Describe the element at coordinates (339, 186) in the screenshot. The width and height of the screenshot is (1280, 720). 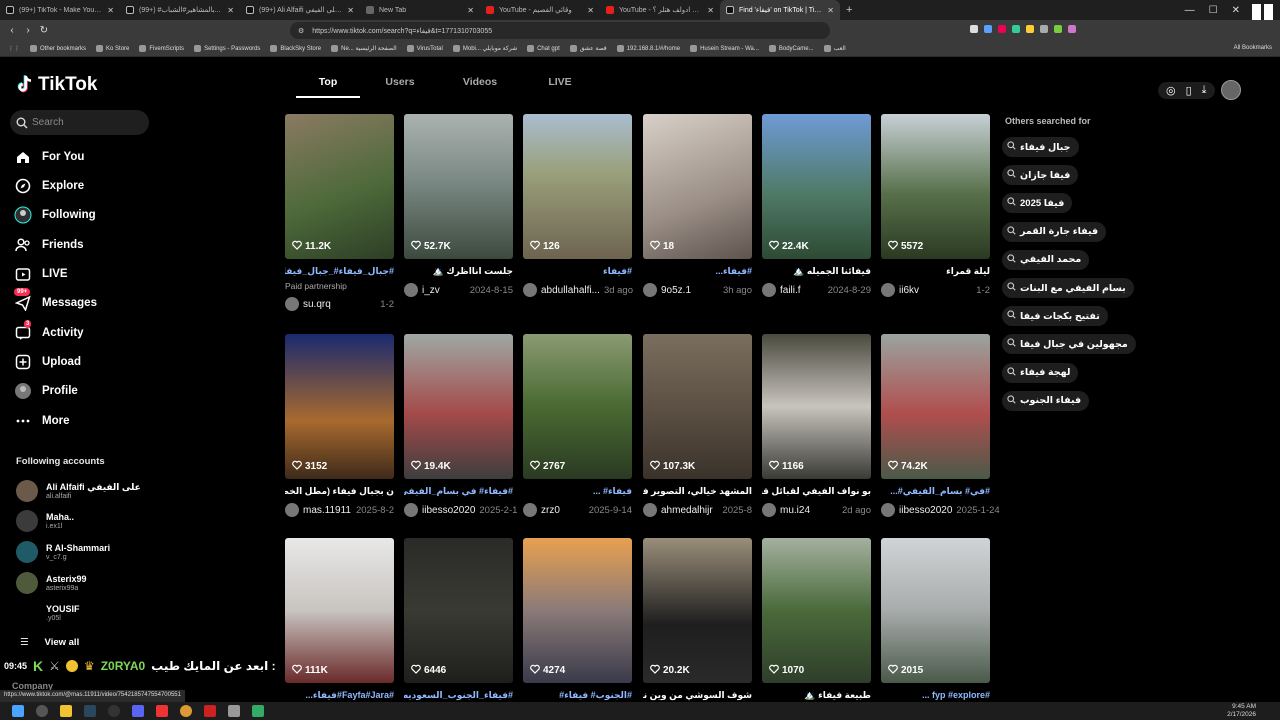
I see `video-thumbnail: 11.2K` at that location.